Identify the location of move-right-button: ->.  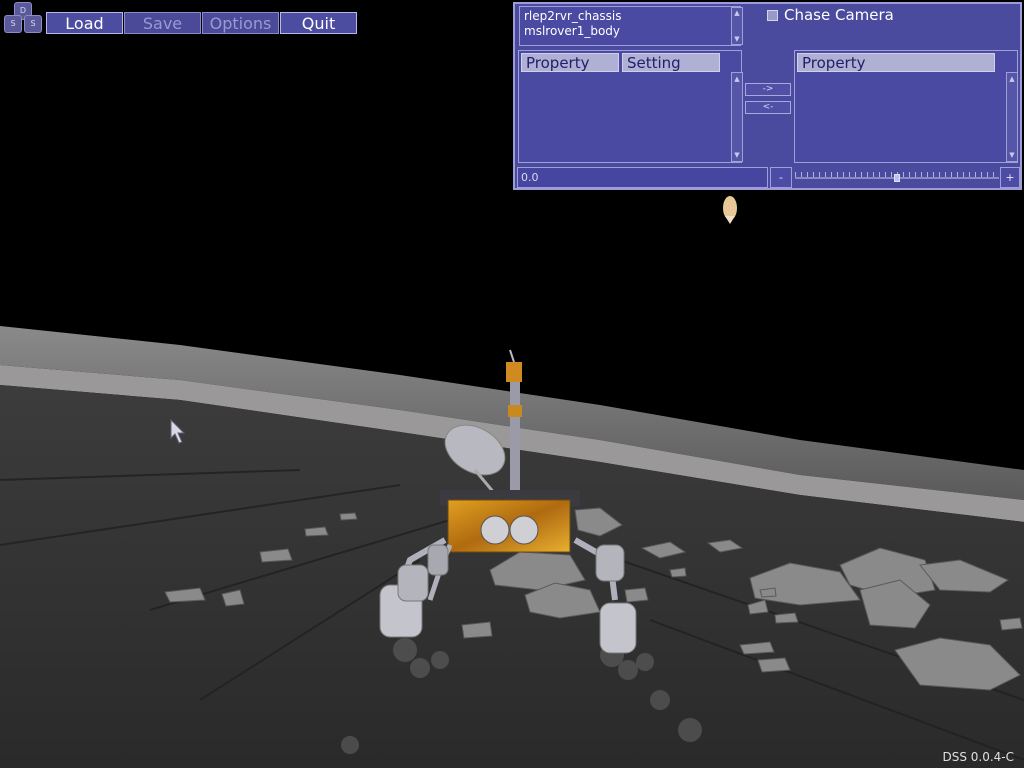
(768, 89).